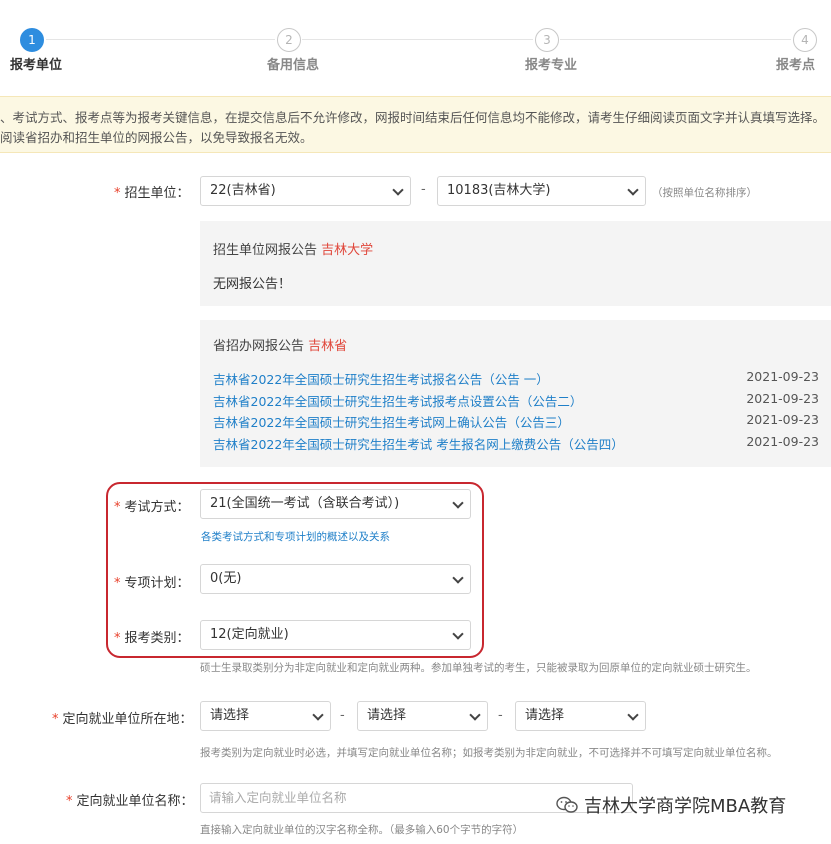  I want to click on step-2-label: 备用信息, so click(293, 63).